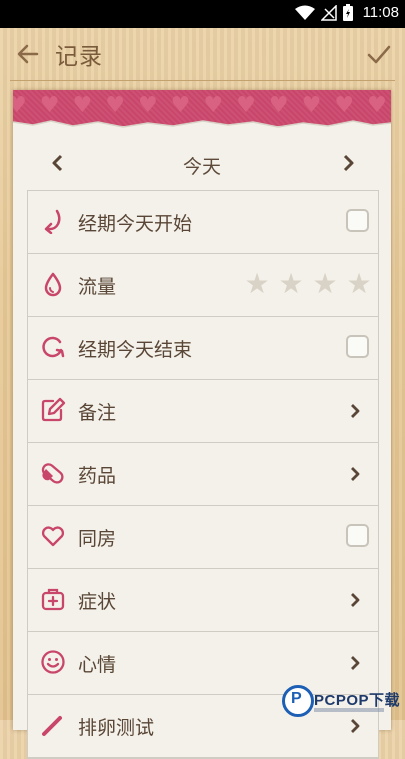 Image resolution: width=405 pixels, height=759 pixels. I want to click on row-label: 经期今天开始, so click(135, 224).